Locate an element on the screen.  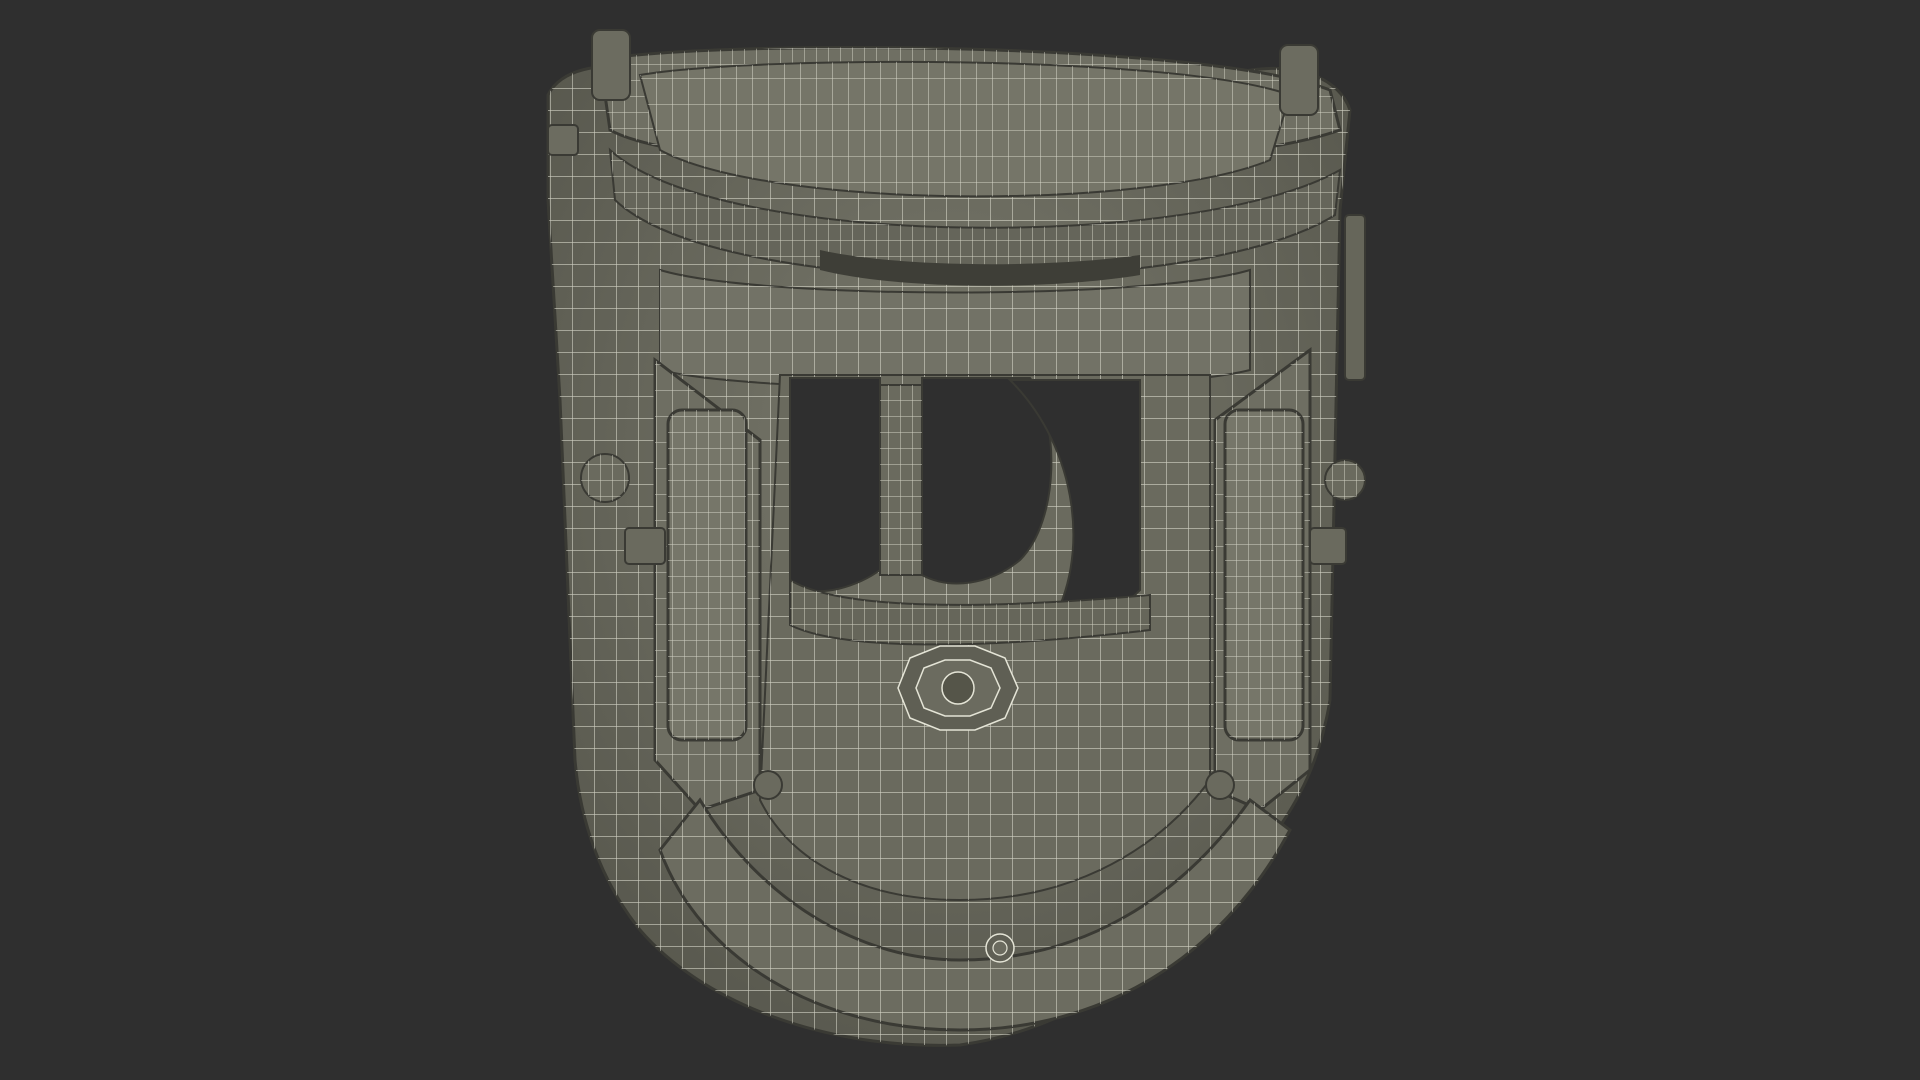
breathing-port is located at coordinates (958, 688).